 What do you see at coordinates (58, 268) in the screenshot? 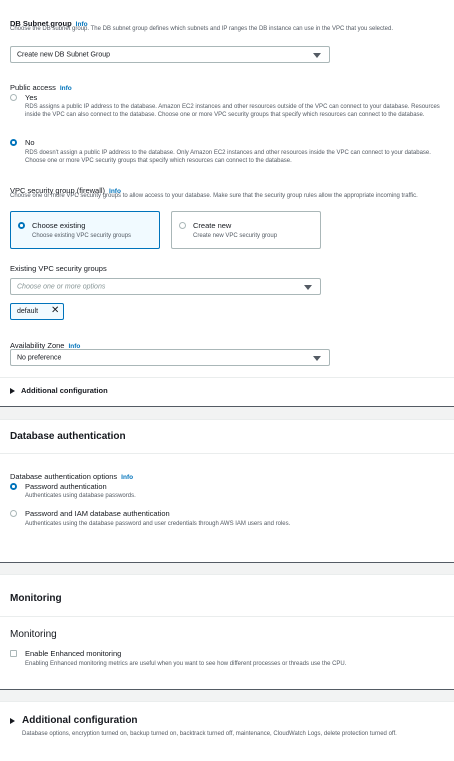
I see `existing-sg-label: Existing VPC security groups` at bounding box center [58, 268].